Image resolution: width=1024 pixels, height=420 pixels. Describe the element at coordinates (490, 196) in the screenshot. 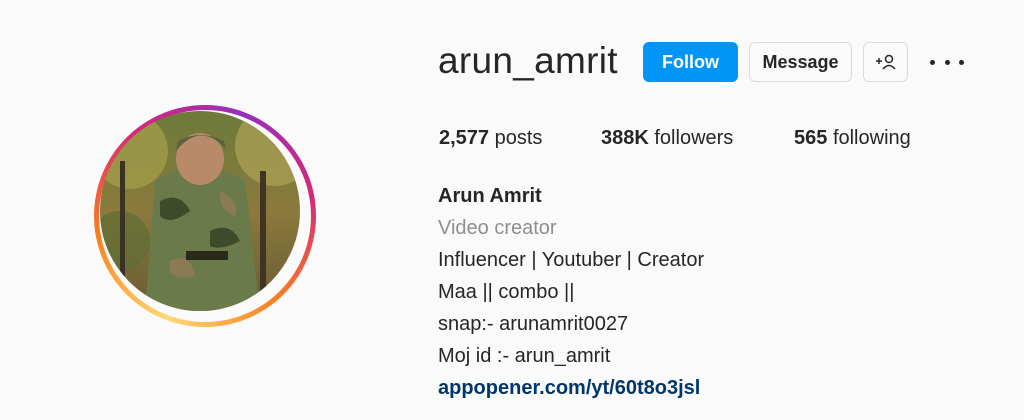

I see `profile-full-name: Arun Amrit` at that location.